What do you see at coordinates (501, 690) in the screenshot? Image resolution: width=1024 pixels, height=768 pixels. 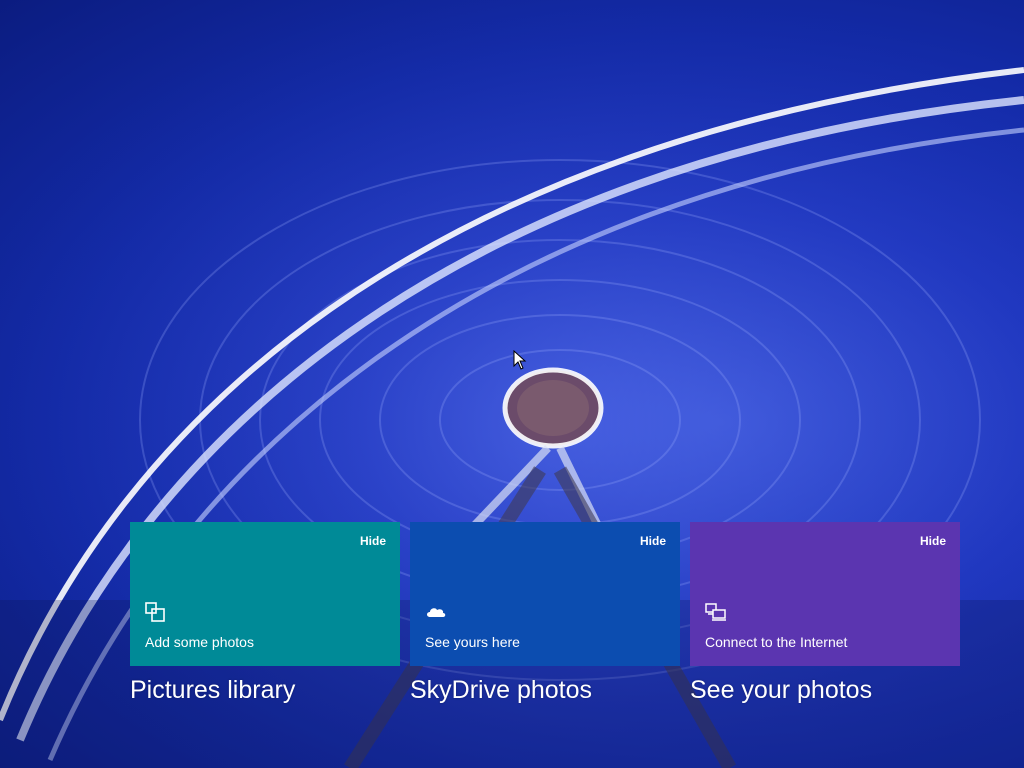 I see `caption-skydrive-photos: SkyDrive photos` at bounding box center [501, 690].